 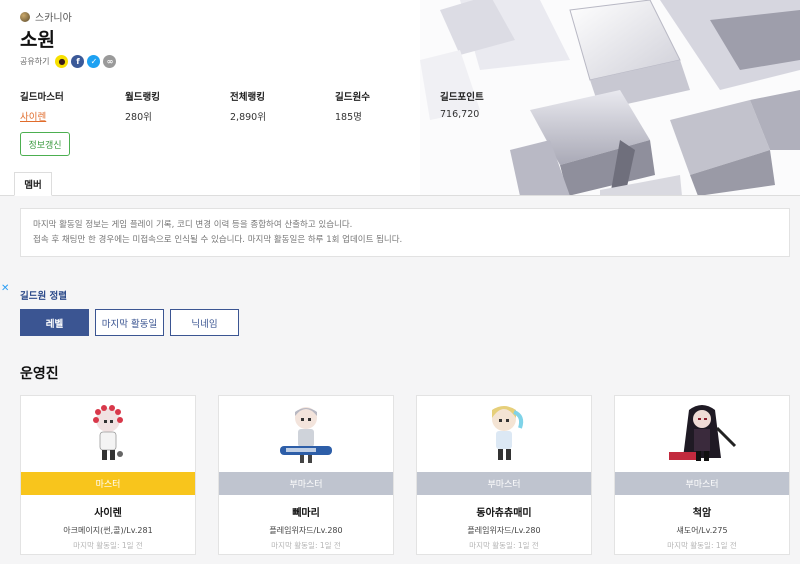 What do you see at coordinates (248, 117) in the screenshot?
I see `stat-value: 2,890위` at bounding box center [248, 117].